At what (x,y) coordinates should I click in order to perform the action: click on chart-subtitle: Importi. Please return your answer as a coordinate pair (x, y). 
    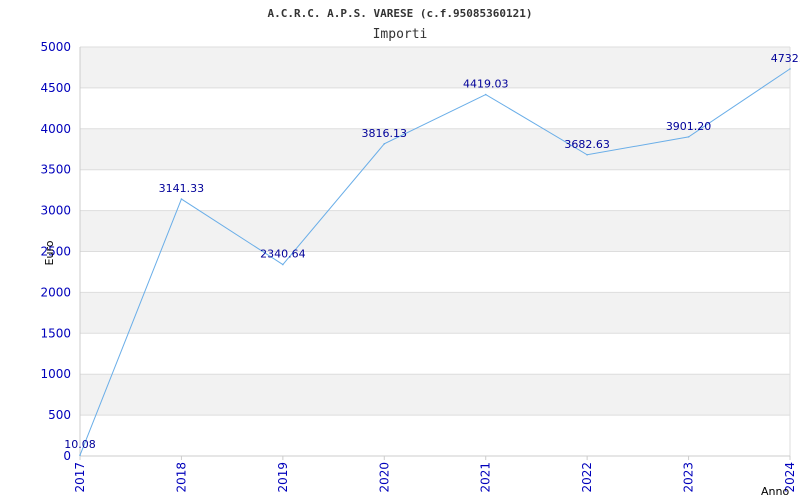
    Looking at the image, I should click on (400, 34).